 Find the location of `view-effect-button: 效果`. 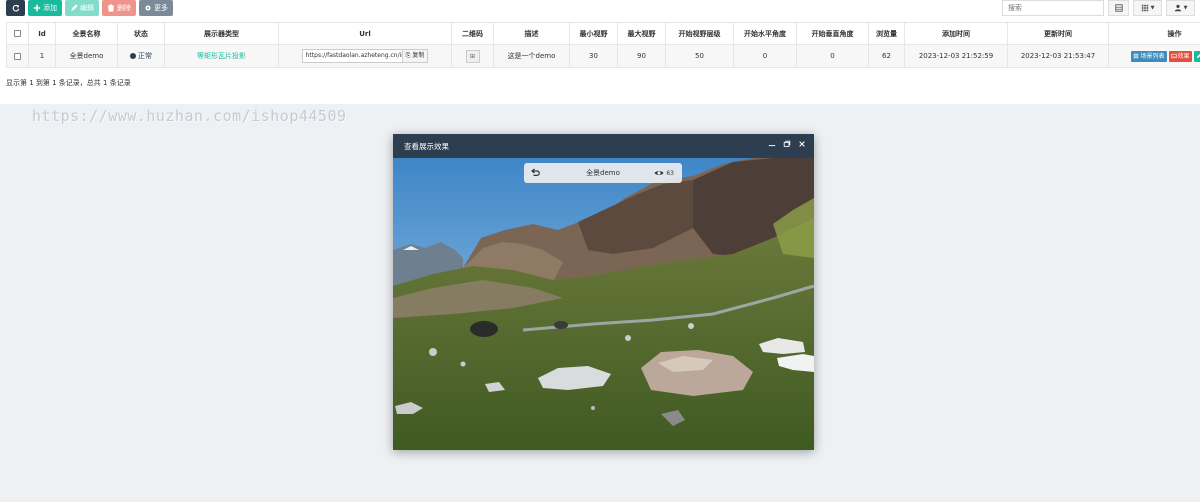

view-effect-button: 效果 is located at coordinates (1180, 56).